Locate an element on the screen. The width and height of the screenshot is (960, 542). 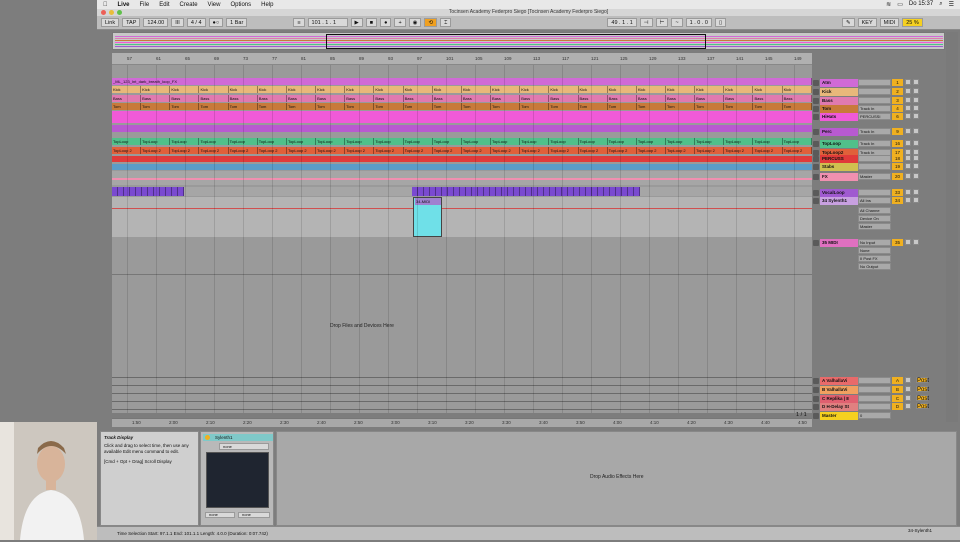
loop-jump-icon: ▯ is located at coordinates (720, 22).